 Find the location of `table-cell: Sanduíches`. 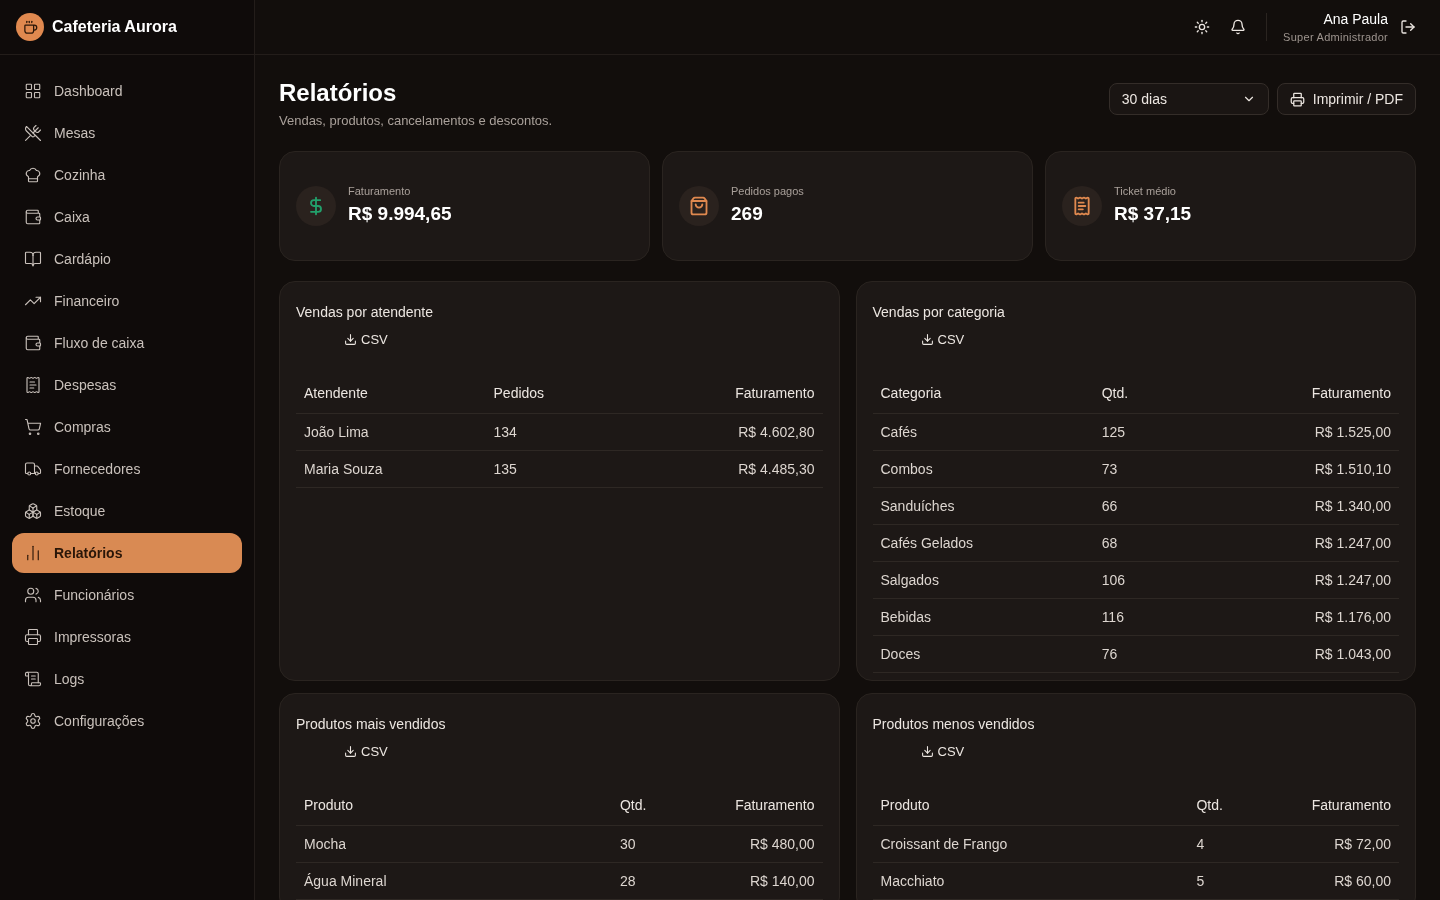

table-cell: Sanduíches is located at coordinates (917, 506).